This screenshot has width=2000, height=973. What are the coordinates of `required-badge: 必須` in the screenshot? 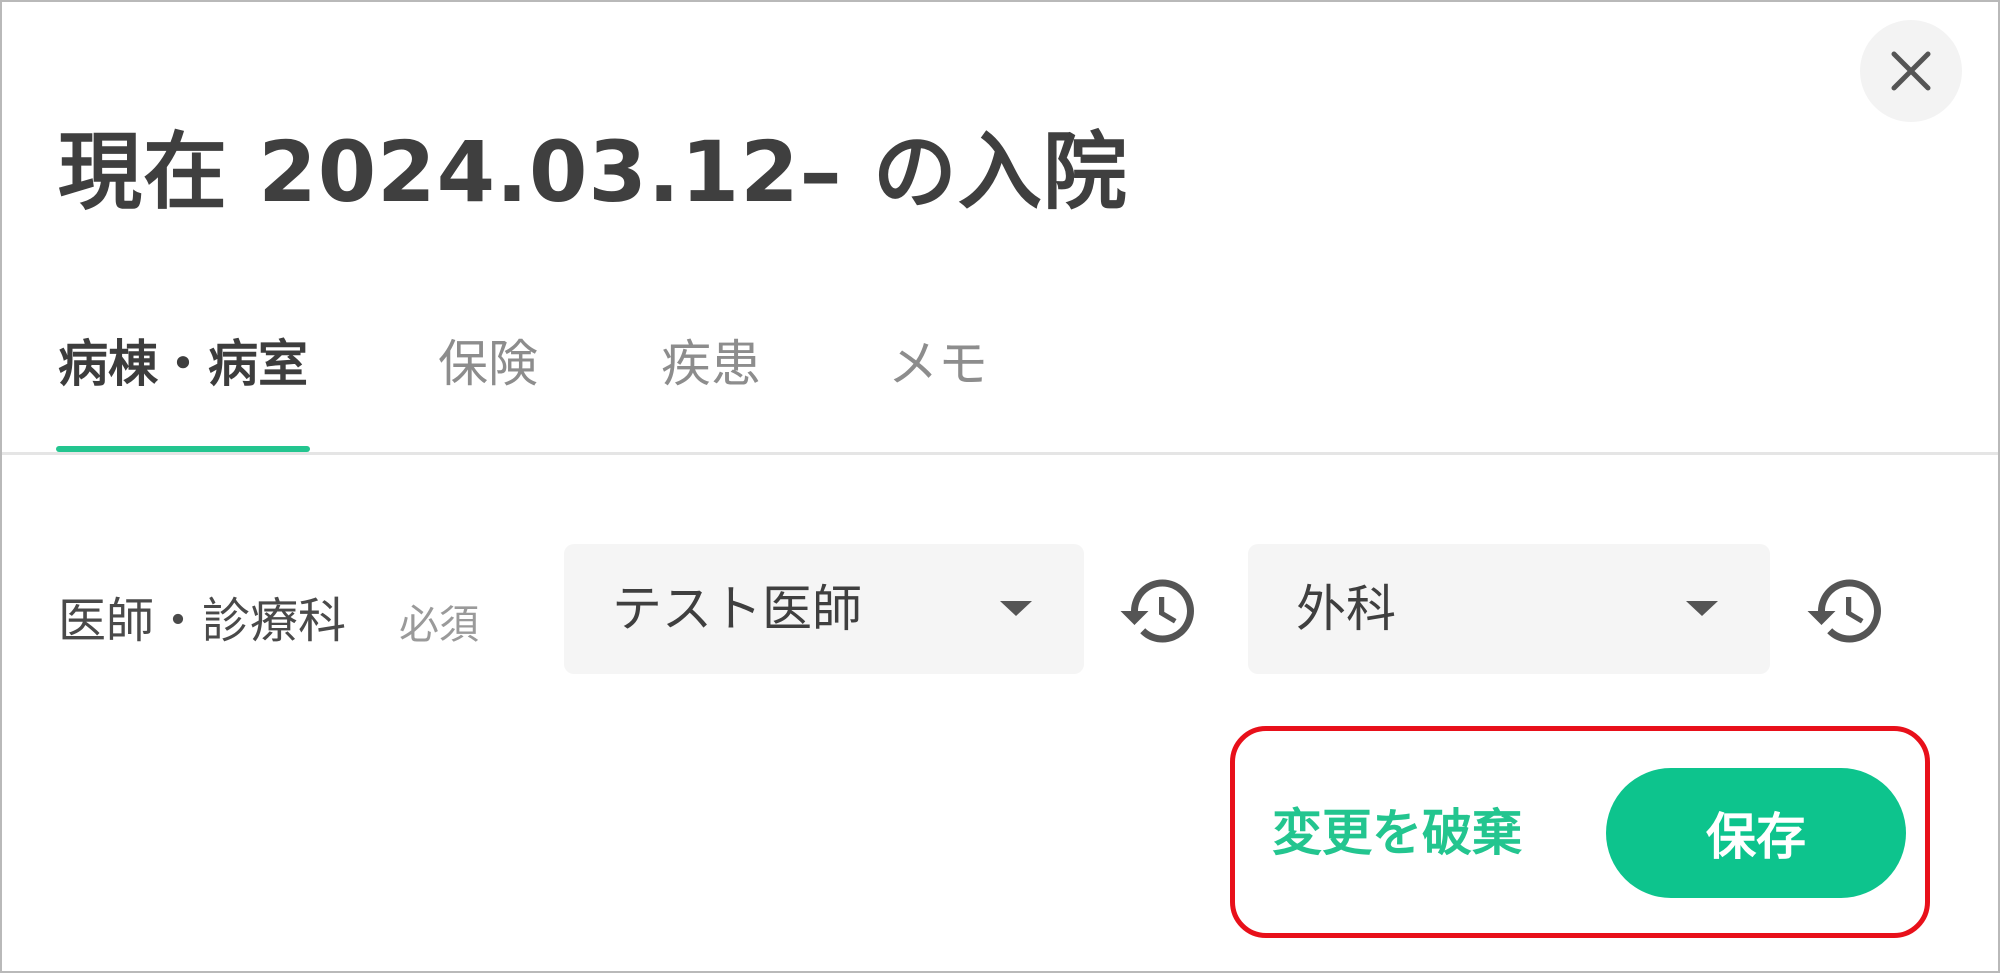 It's located at (439, 625).